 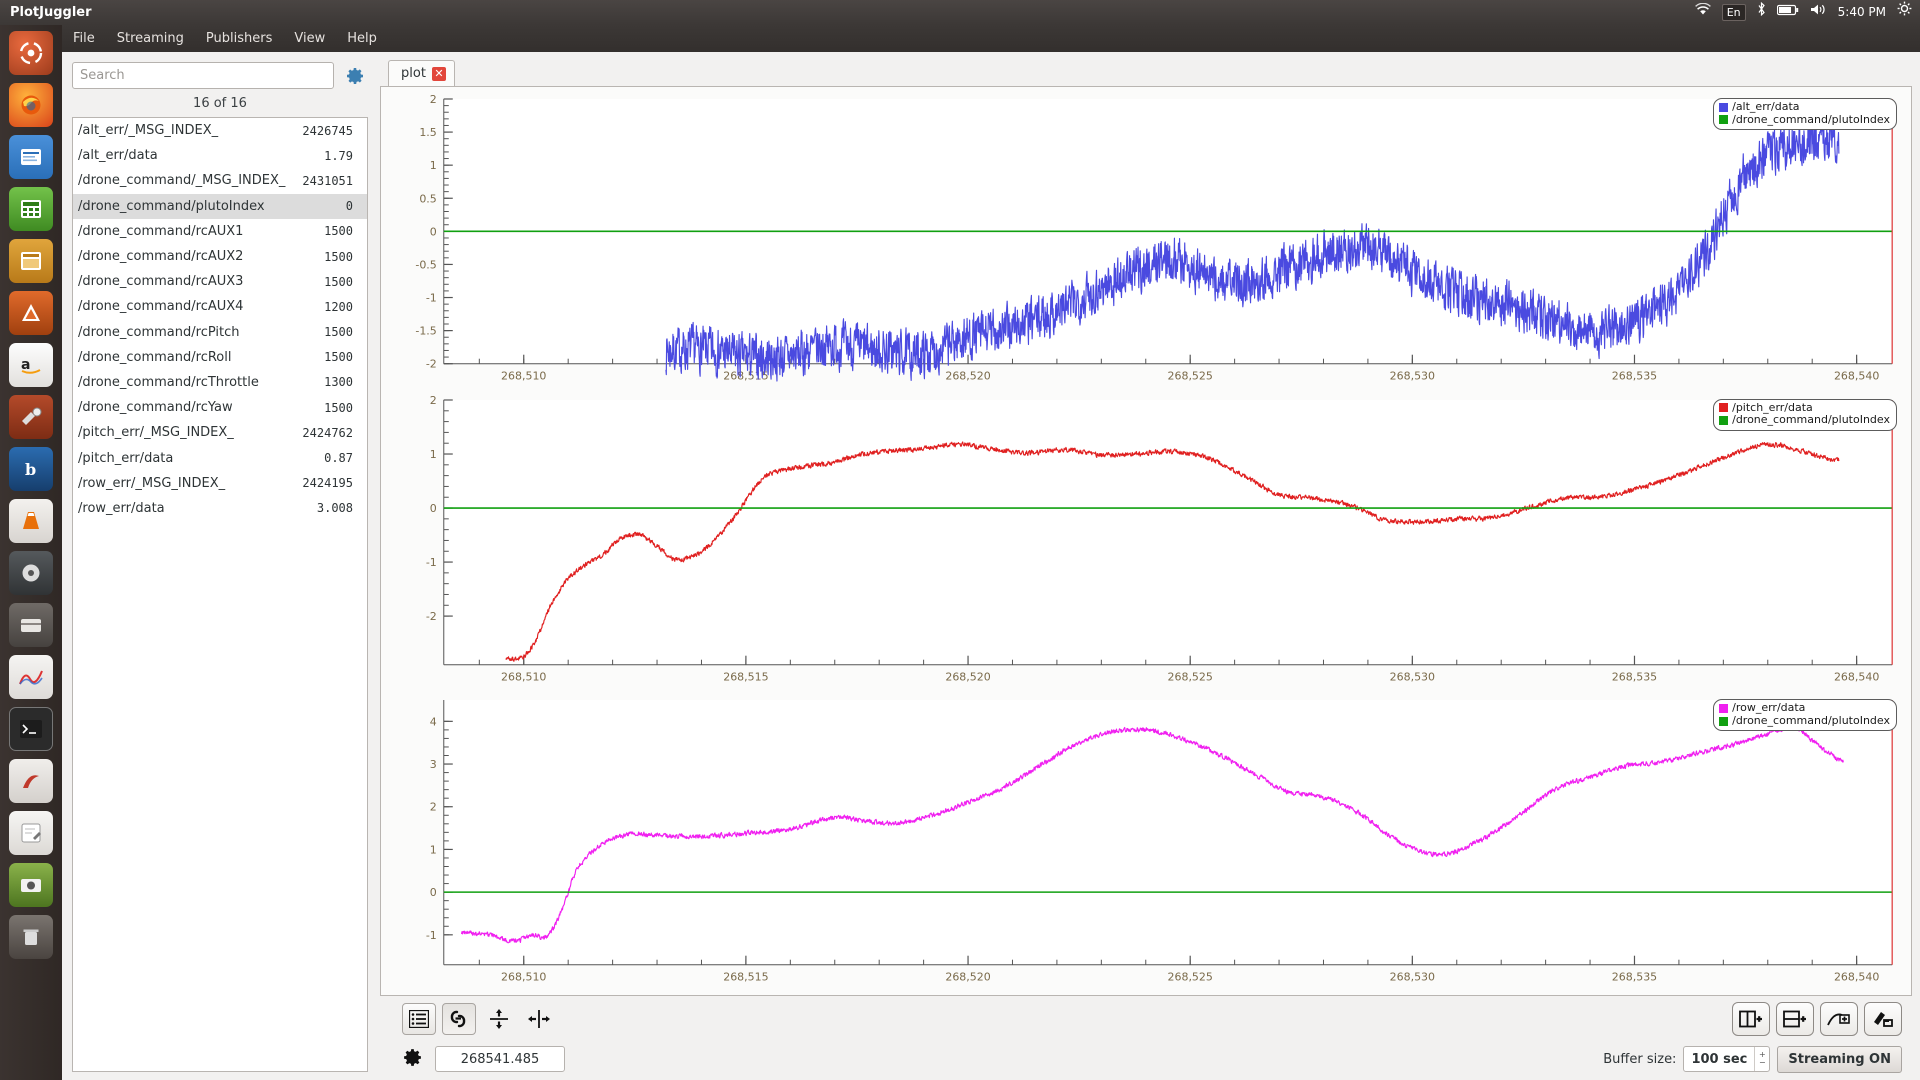 What do you see at coordinates (203, 75) in the screenshot?
I see `search-input` at bounding box center [203, 75].